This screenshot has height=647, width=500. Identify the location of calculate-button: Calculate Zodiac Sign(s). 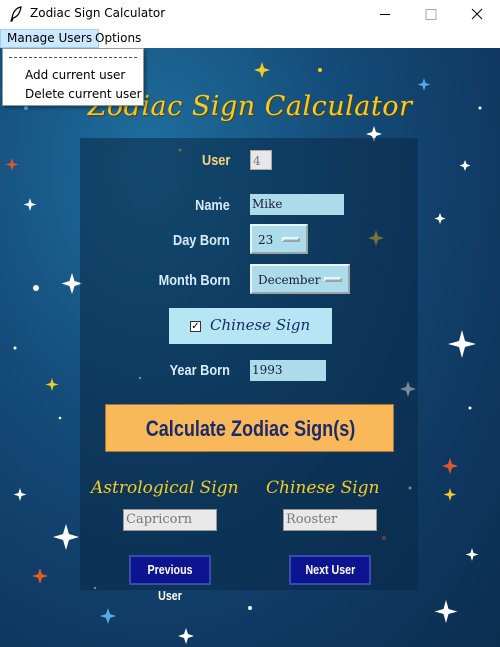
(249, 428).